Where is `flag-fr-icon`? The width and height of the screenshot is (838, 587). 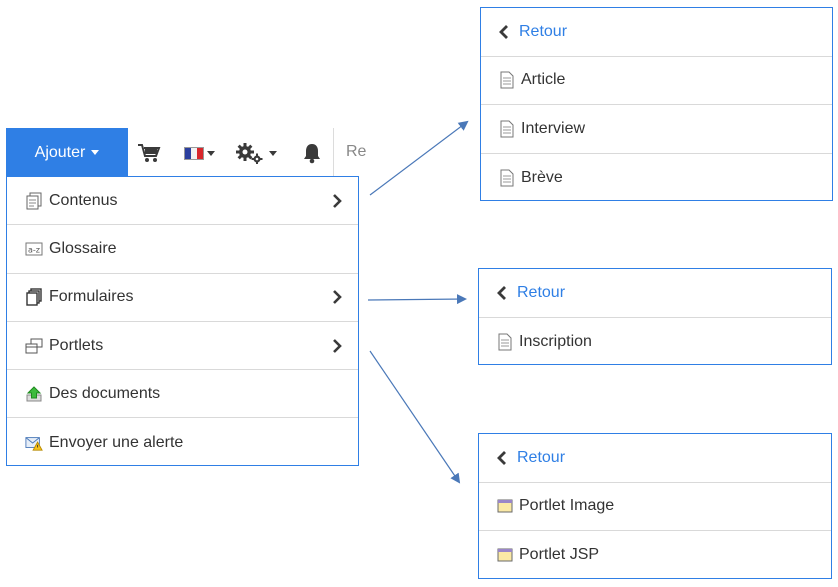 flag-fr-icon is located at coordinates (194, 153).